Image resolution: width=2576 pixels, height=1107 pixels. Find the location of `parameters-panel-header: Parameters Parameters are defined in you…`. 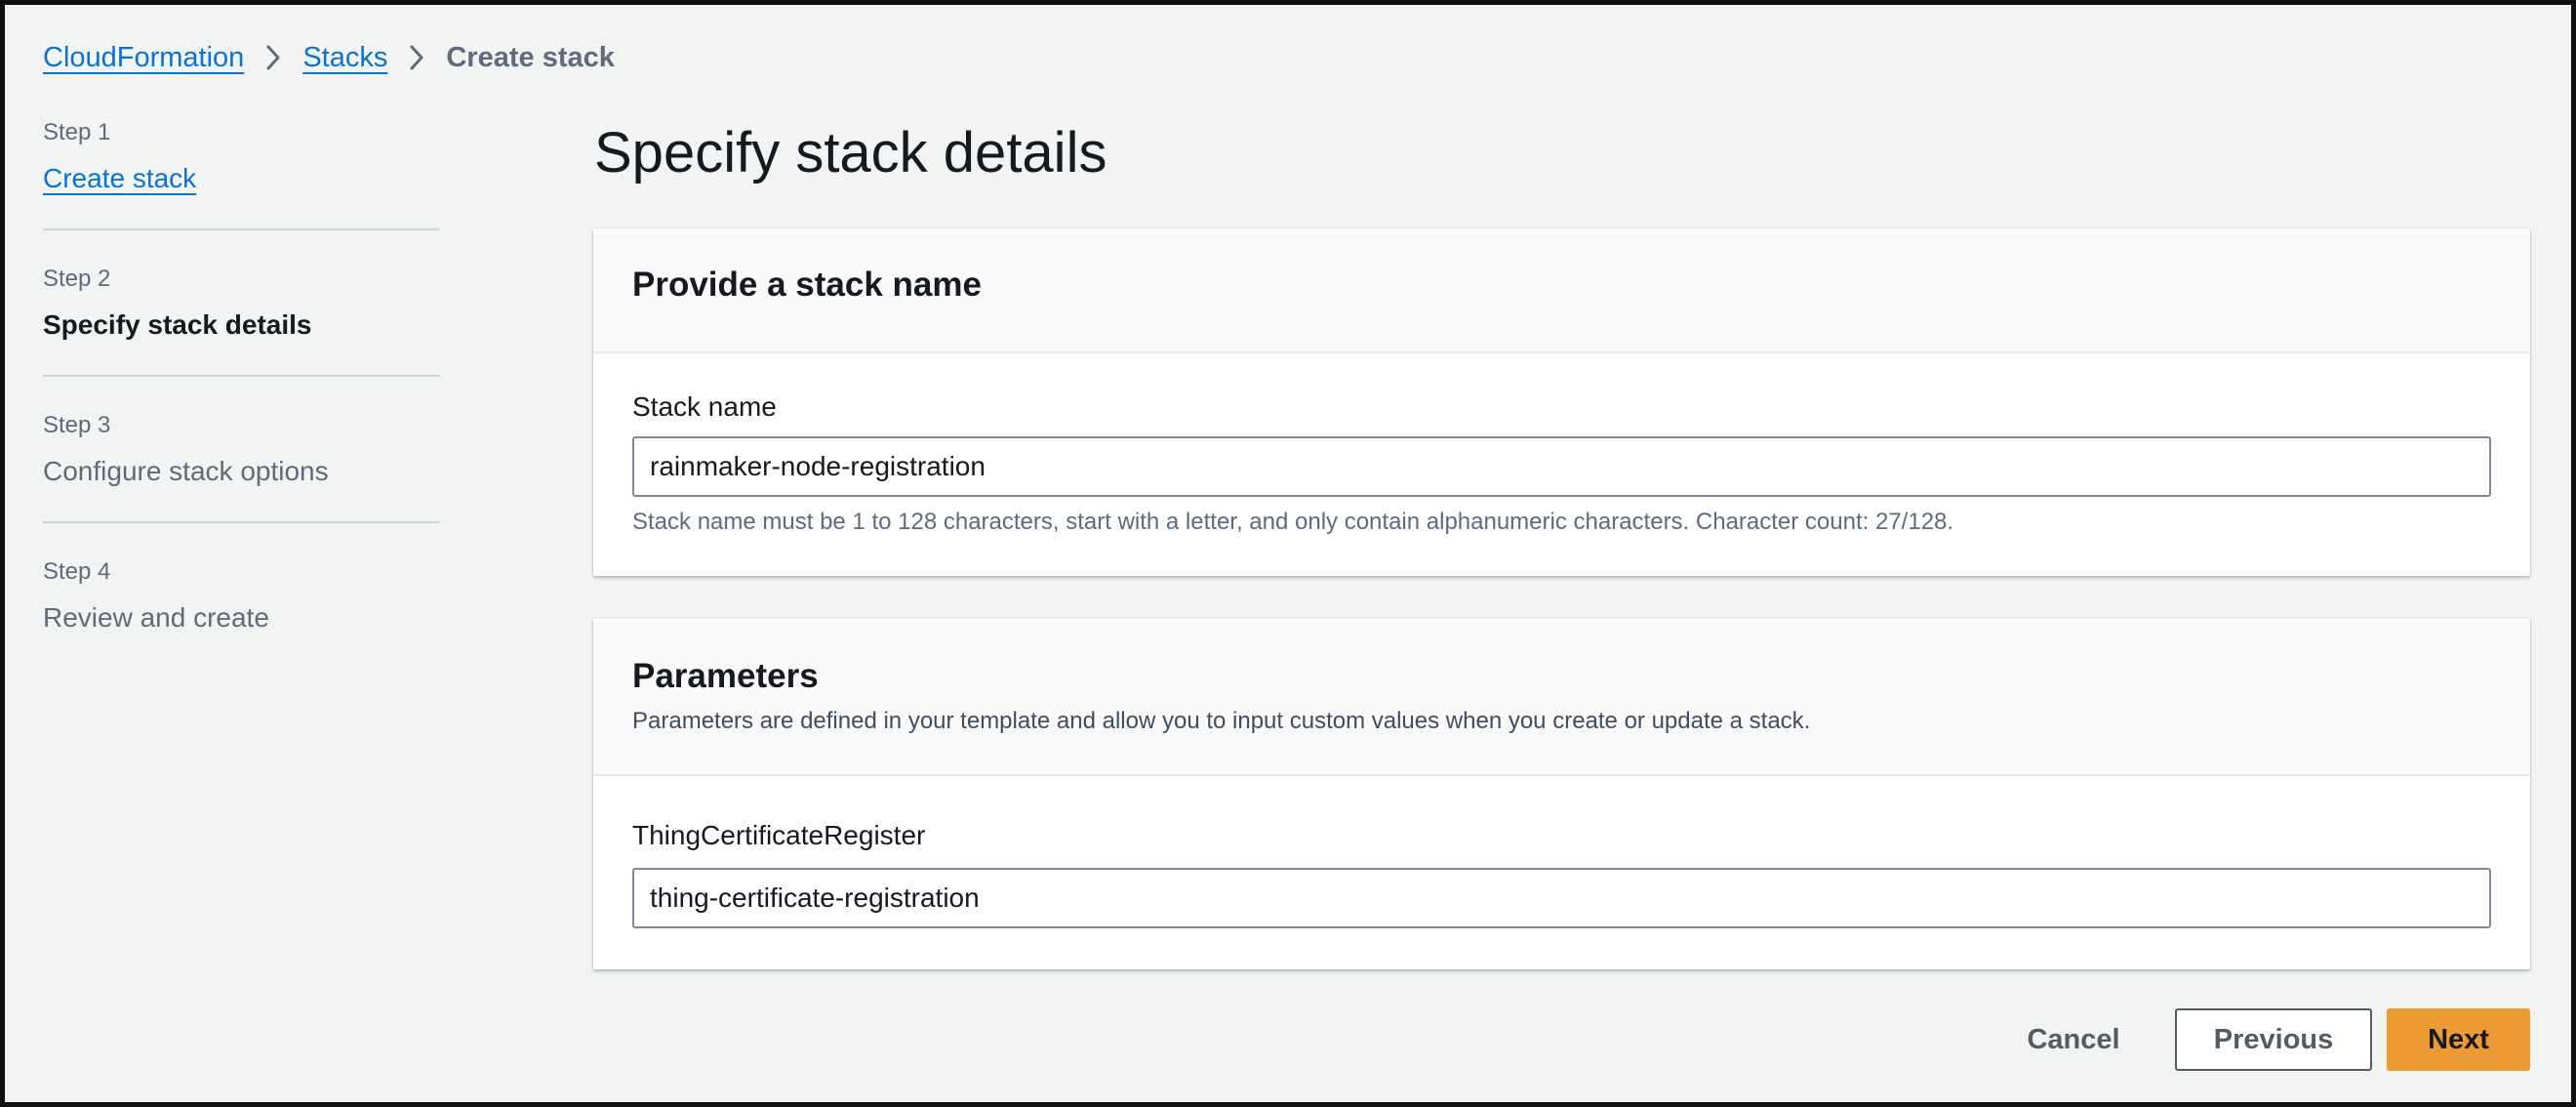

parameters-panel-header: Parameters Parameters are defined in you… is located at coordinates (1561, 697).